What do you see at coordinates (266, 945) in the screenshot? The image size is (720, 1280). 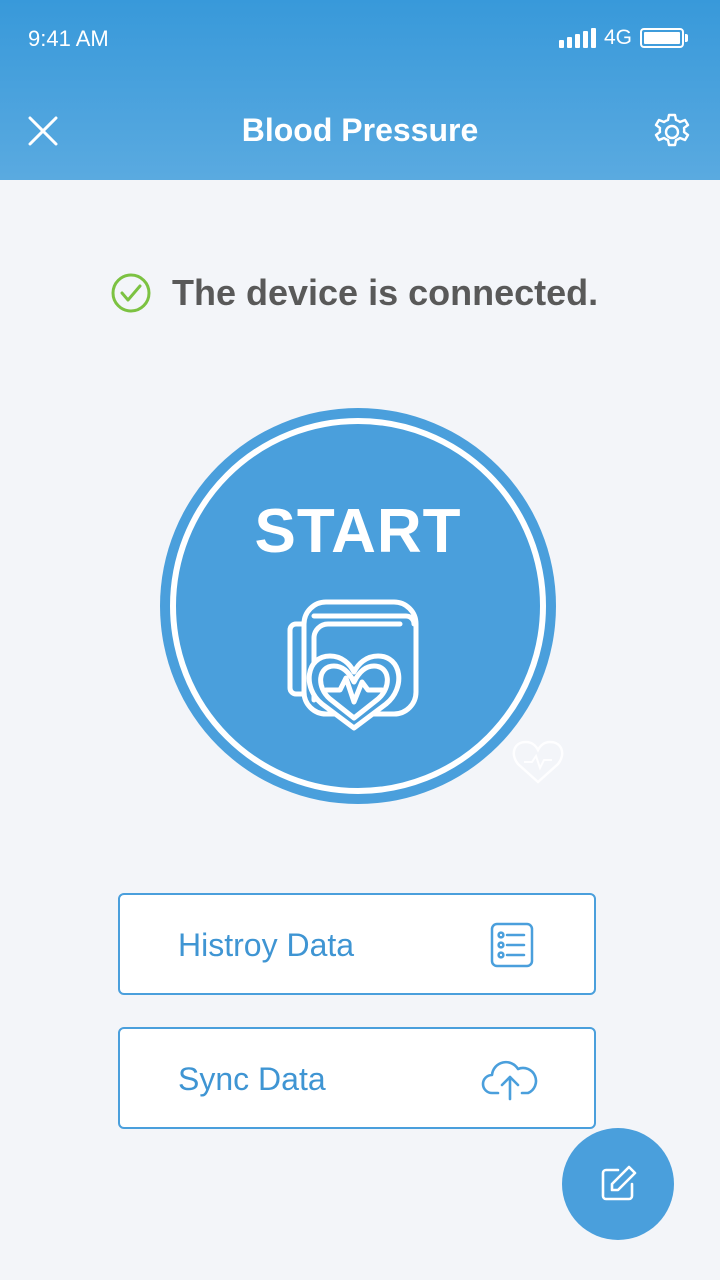 I see `history-data-label: Histroy Data` at bounding box center [266, 945].